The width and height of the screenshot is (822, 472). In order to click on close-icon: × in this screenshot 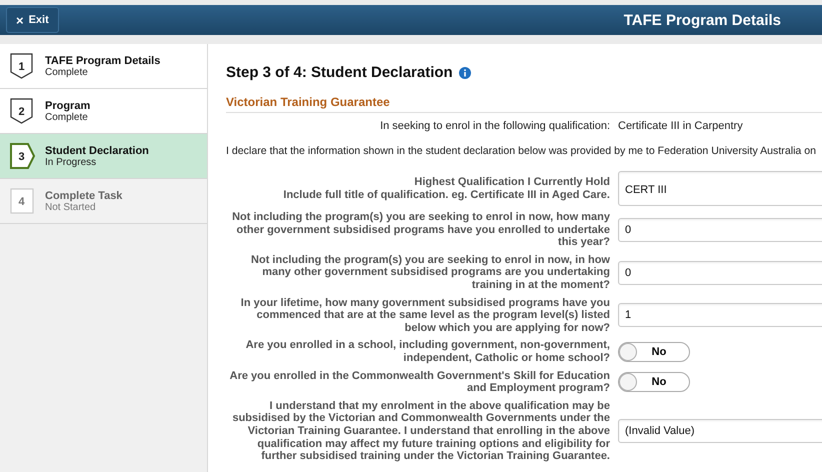, I will do `click(20, 20)`.